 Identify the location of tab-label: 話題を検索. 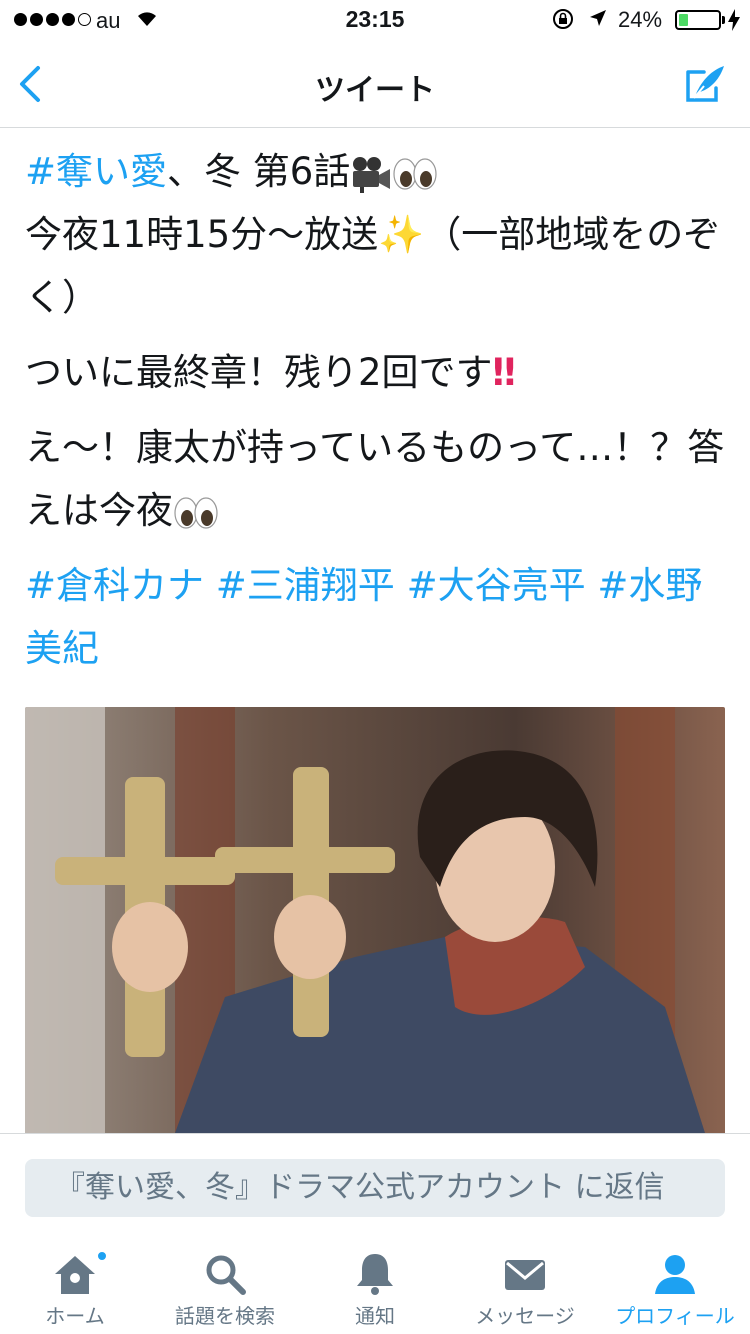
(225, 1316).